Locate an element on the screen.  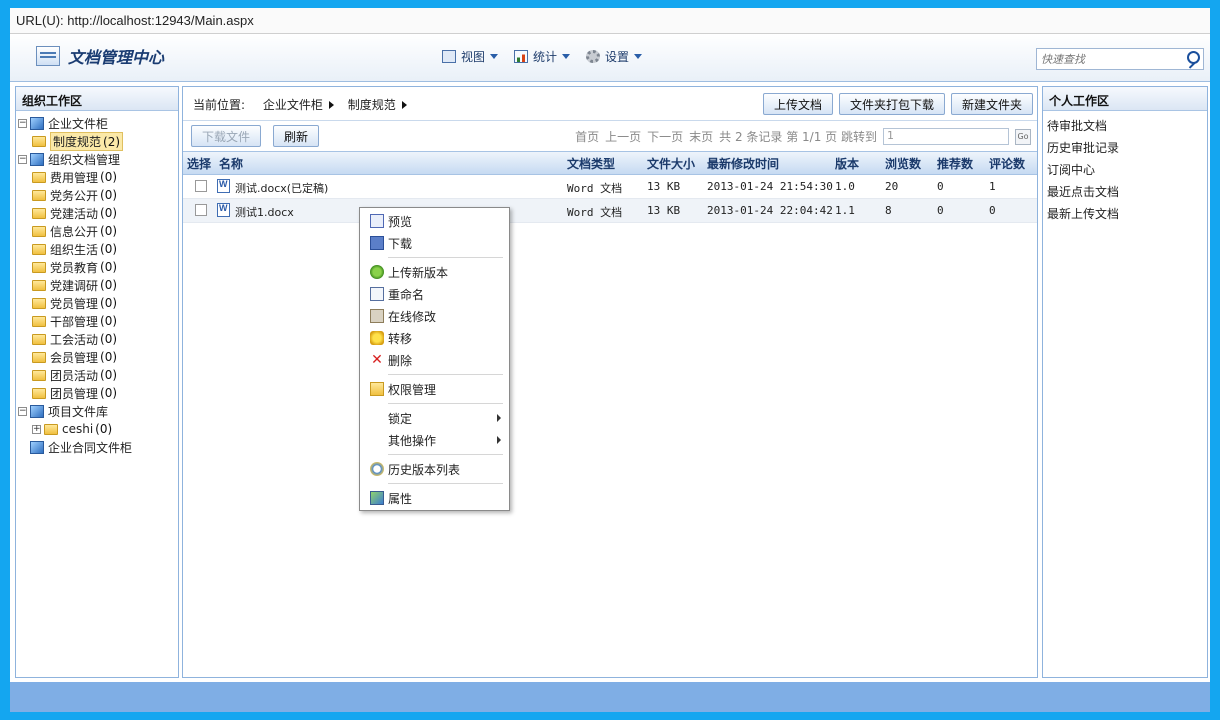
ctx-label: 在线修改 is located at coordinates (412, 316).